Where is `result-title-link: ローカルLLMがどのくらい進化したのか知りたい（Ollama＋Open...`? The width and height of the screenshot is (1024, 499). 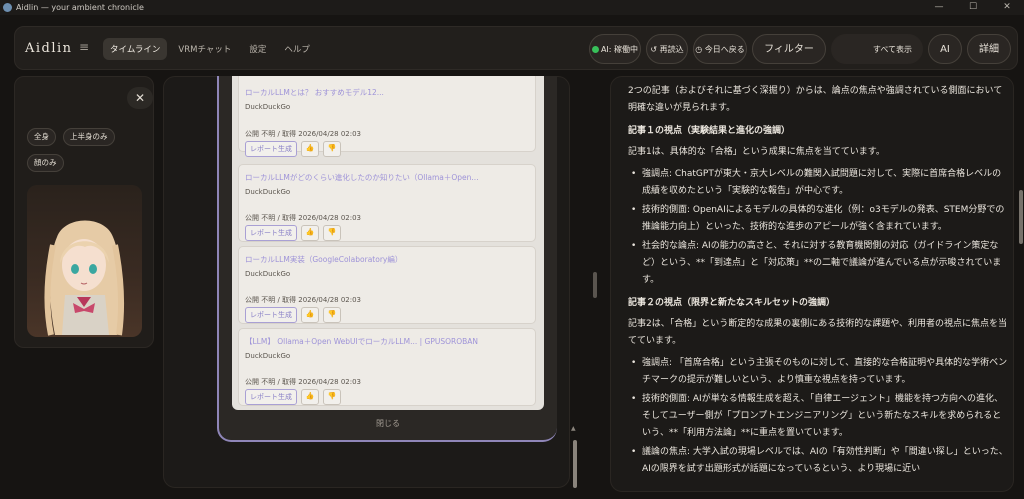
result-title-link: ローカルLLMがどのくらい進化したのか知りたい（Ollama＋Open... is located at coordinates (385, 177).